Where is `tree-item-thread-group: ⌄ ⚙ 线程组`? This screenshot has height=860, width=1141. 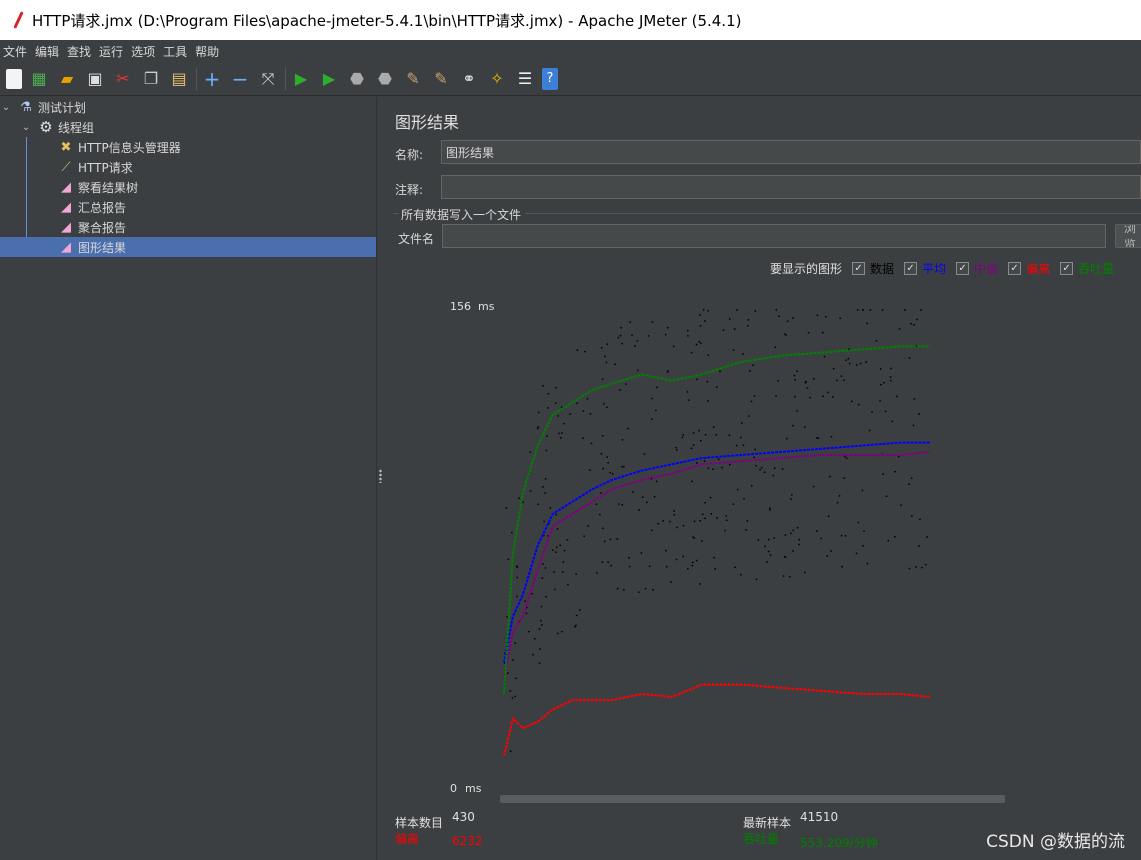 tree-item-thread-group: ⌄ ⚙ 线程组 is located at coordinates (57, 127).